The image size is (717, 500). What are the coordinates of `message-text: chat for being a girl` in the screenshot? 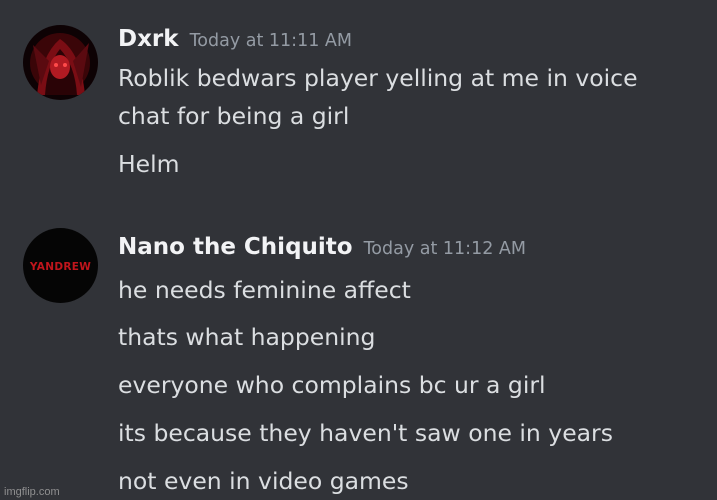 It's located at (234, 116).